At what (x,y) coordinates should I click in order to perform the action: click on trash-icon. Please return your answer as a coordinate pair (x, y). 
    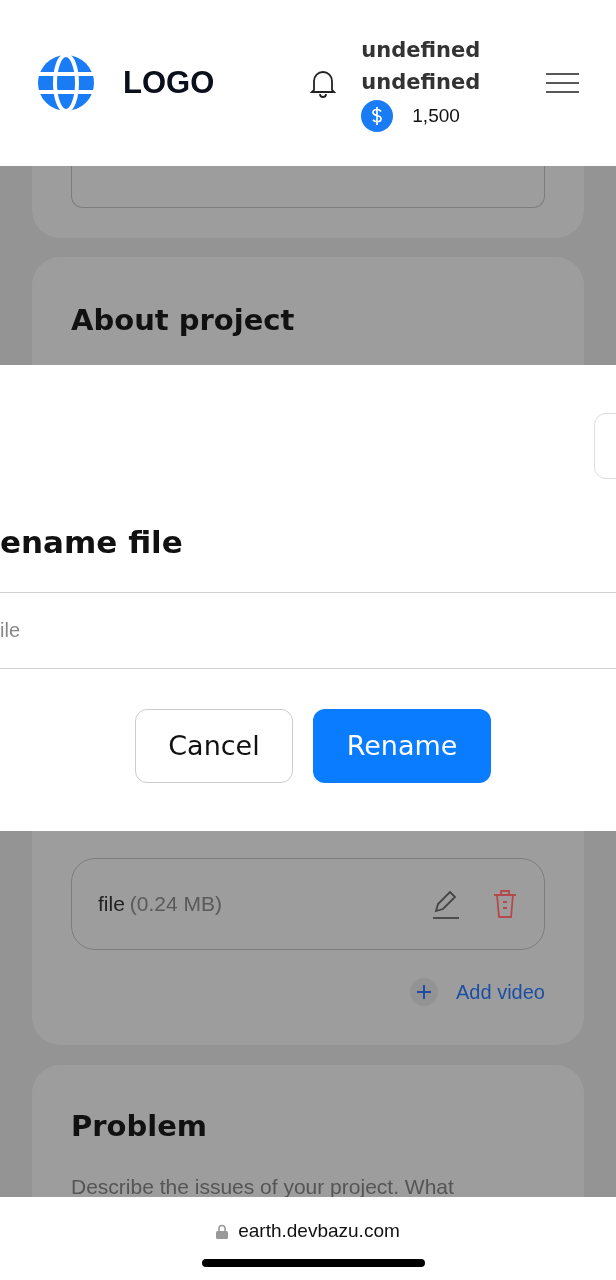
    Looking at the image, I should click on (505, 904).